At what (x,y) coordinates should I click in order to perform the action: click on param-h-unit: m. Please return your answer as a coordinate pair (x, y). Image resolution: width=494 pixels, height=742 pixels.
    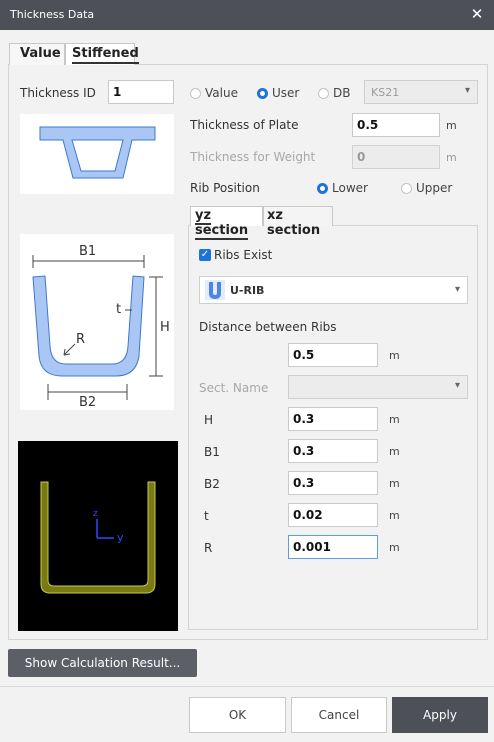
    Looking at the image, I should click on (394, 419).